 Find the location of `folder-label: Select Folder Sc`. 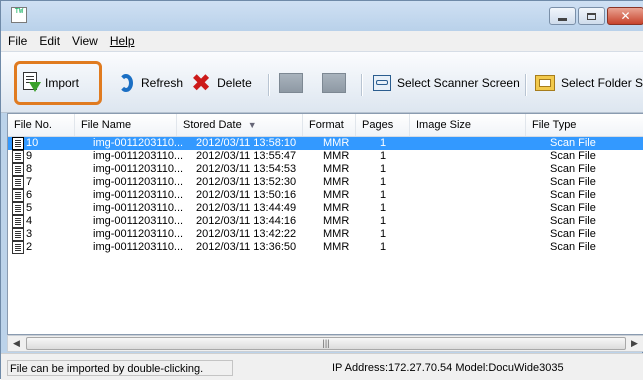

folder-label: Select Folder Sc is located at coordinates (602, 83).